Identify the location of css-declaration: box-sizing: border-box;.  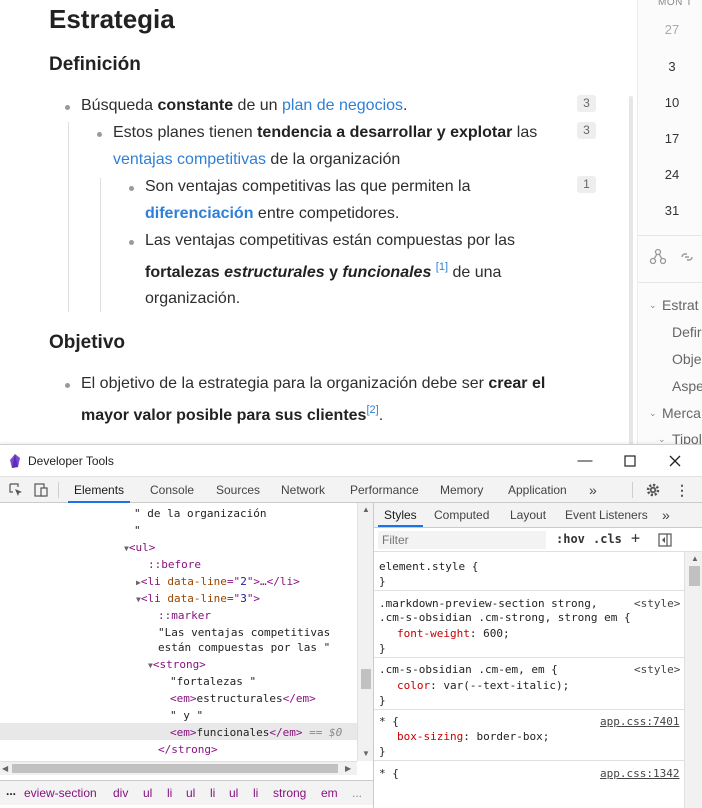
(473, 736).